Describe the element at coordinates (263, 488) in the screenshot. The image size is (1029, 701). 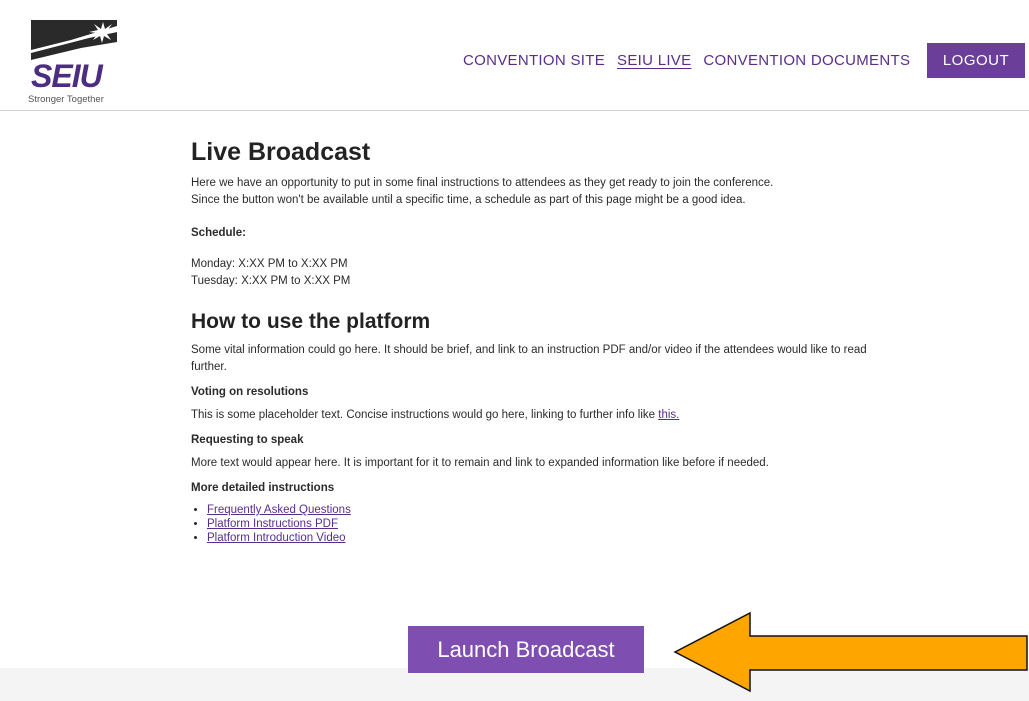
I see `more-instructions-heading: More detailed instructions` at that location.